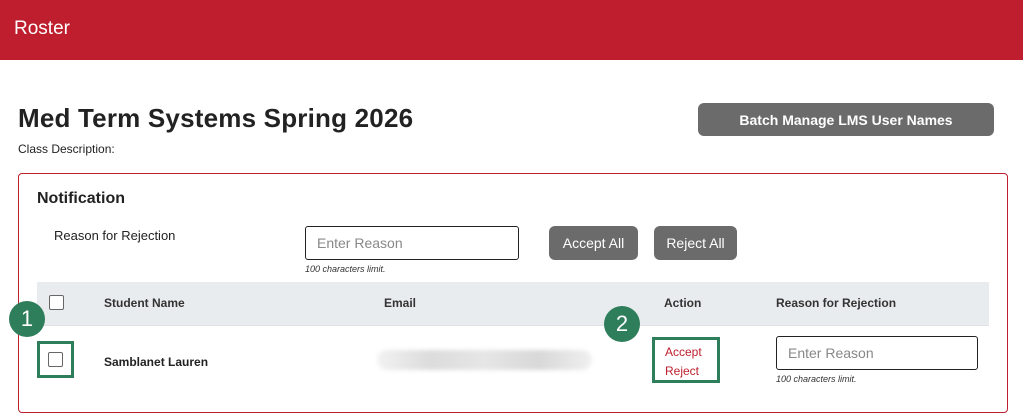  Describe the element at coordinates (695, 243) in the screenshot. I see `reject-all-button: Reject All` at that location.